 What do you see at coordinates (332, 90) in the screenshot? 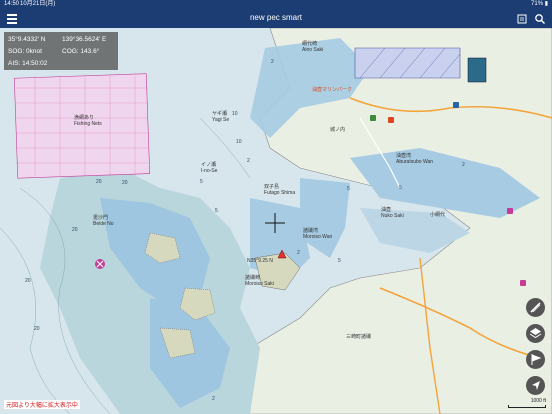
I see `label-marine-park: 油壺マリンパーク` at bounding box center [332, 90].